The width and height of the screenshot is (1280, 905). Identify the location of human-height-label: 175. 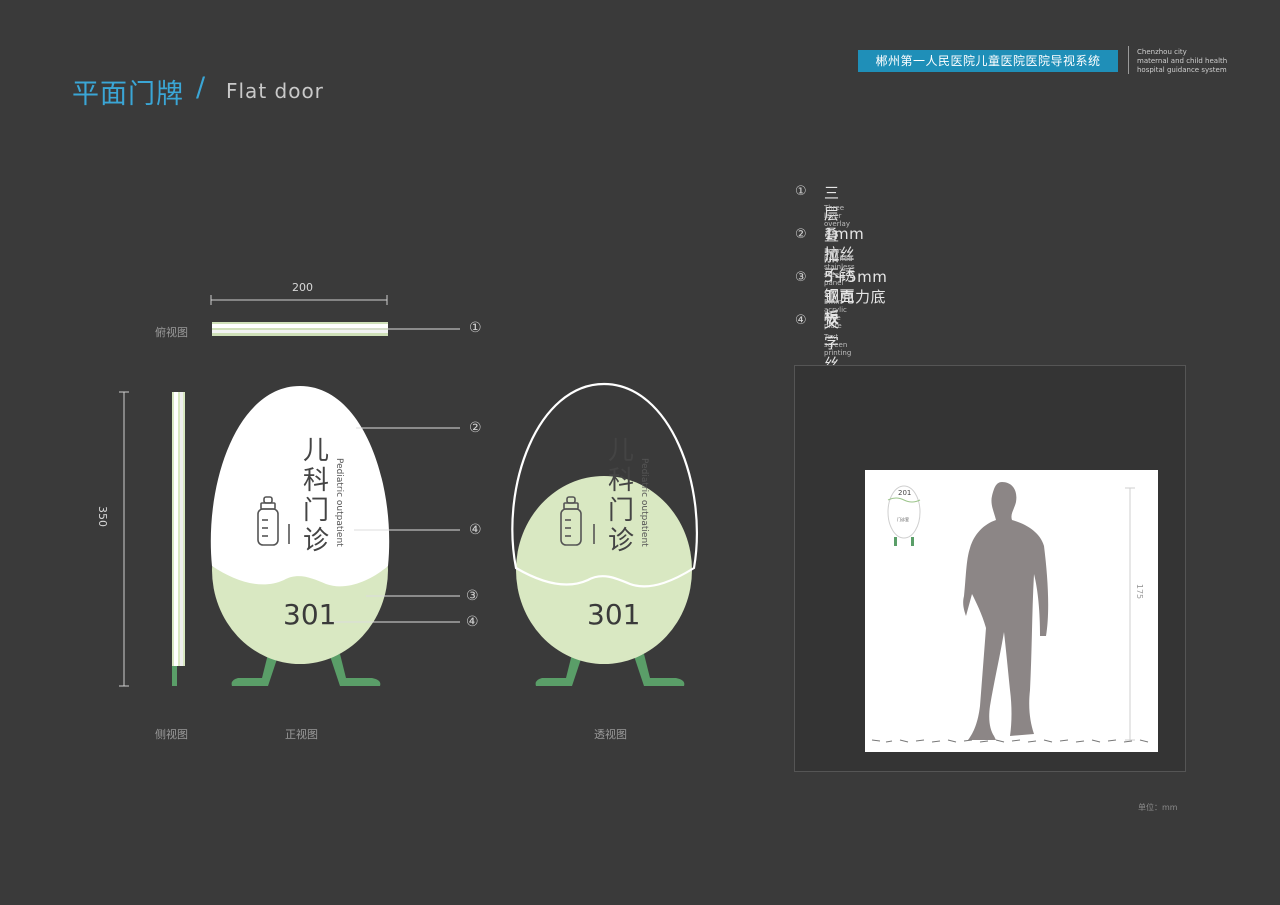
(1140, 591).